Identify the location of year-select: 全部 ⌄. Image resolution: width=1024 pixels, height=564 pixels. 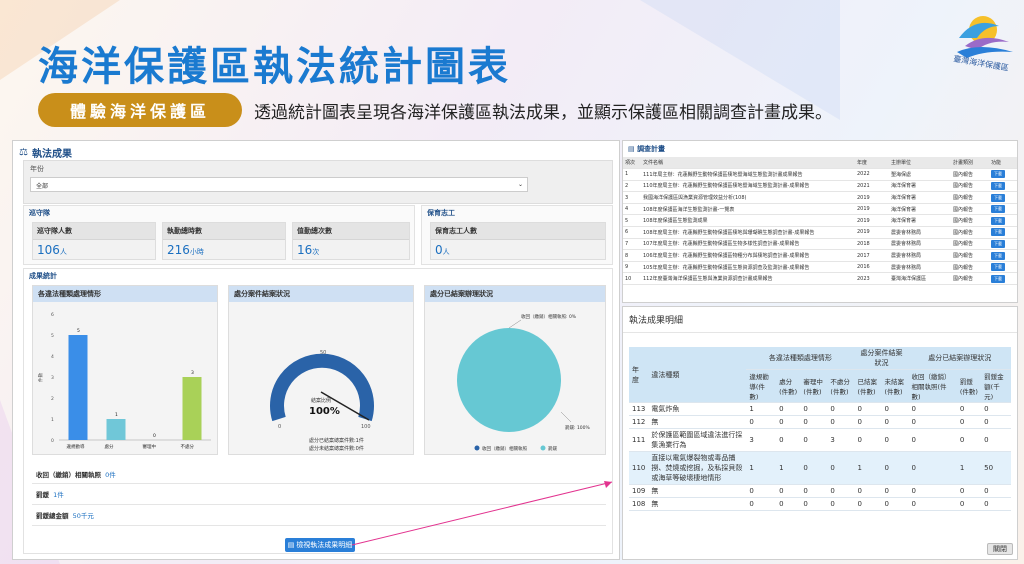
(279, 184).